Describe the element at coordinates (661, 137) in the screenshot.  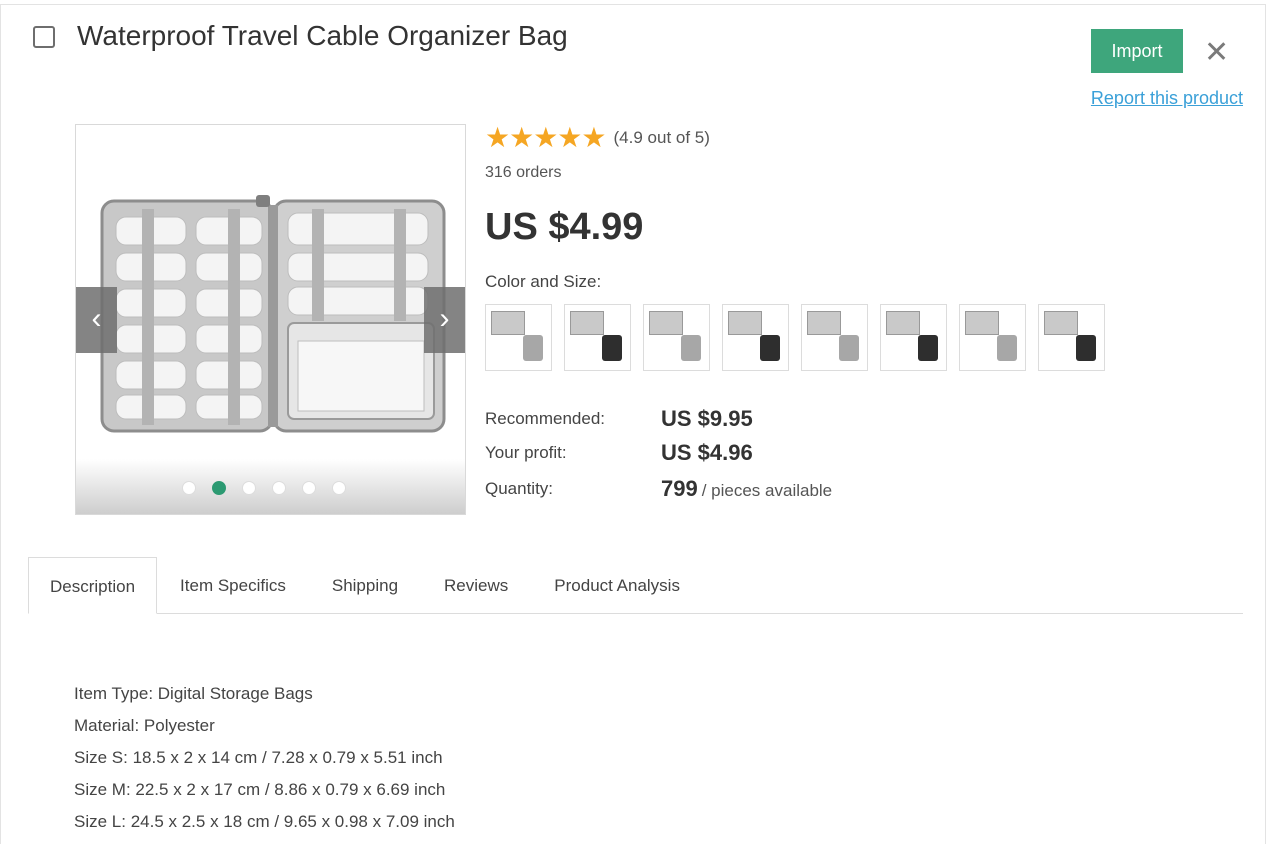
I see `rating-text: (4.9 out of 5)` at that location.